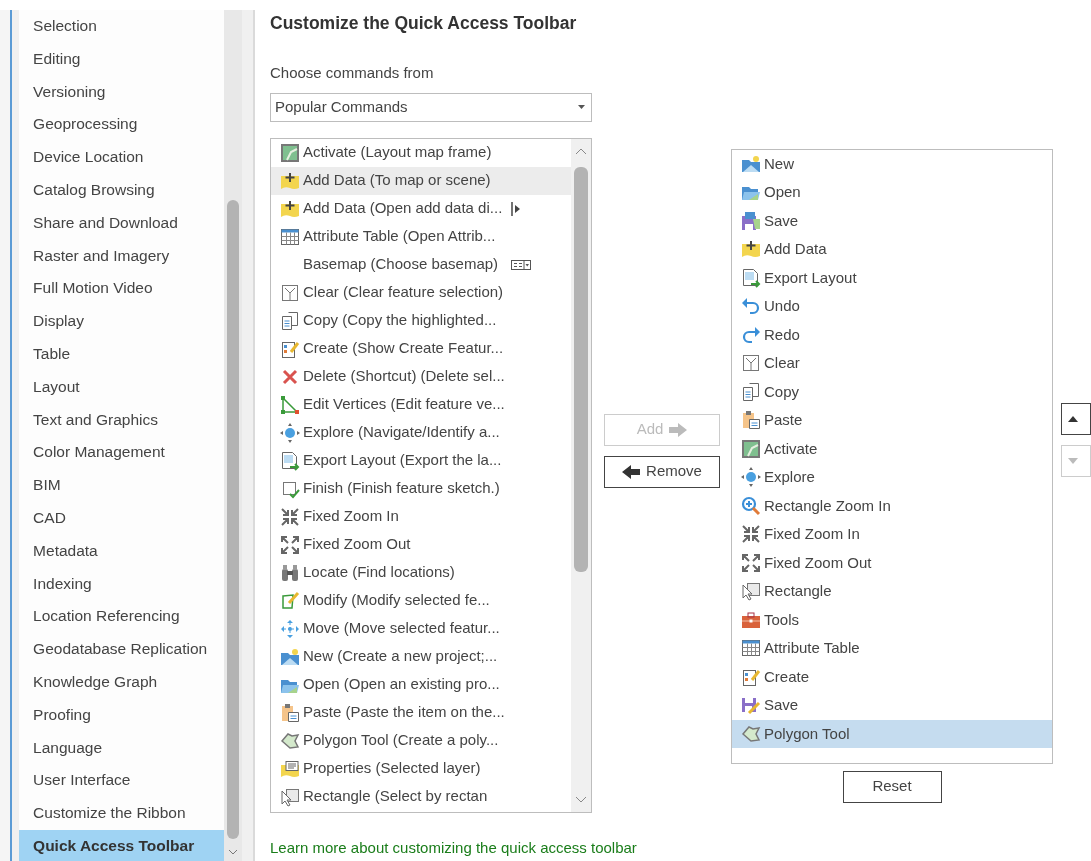  What do you see at coordinates (812, 534) in the screenshot?
I see `toolbar-command-item: Fixed Zoom In` at bounding box center [812, 534].